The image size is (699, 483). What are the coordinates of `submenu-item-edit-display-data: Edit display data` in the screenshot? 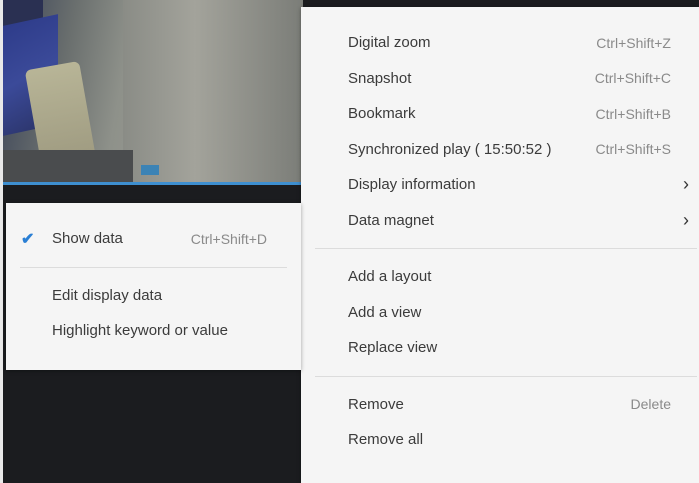 It's located at (153, 296).